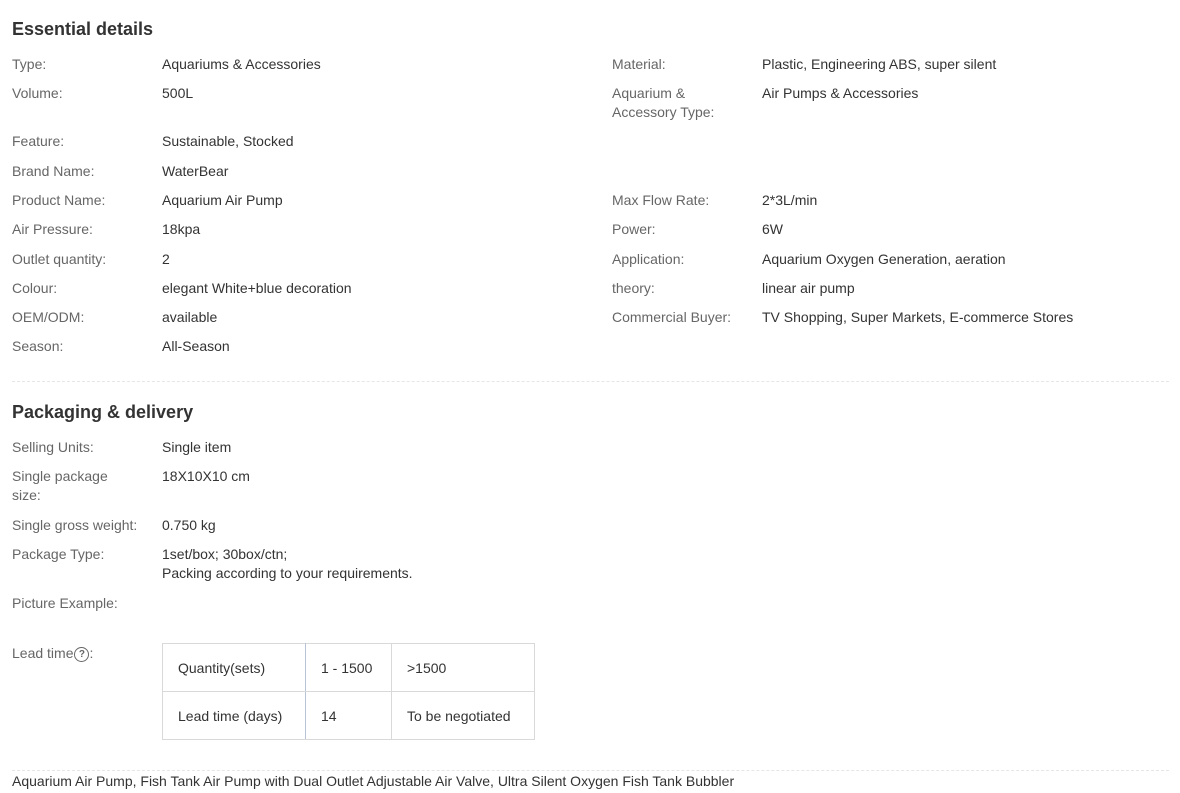 This screenshot has height=793, width=1180. Describe the element at coordinates (463, 715) in the screenshot. I see `table-cell: To be negotiated` at that location.